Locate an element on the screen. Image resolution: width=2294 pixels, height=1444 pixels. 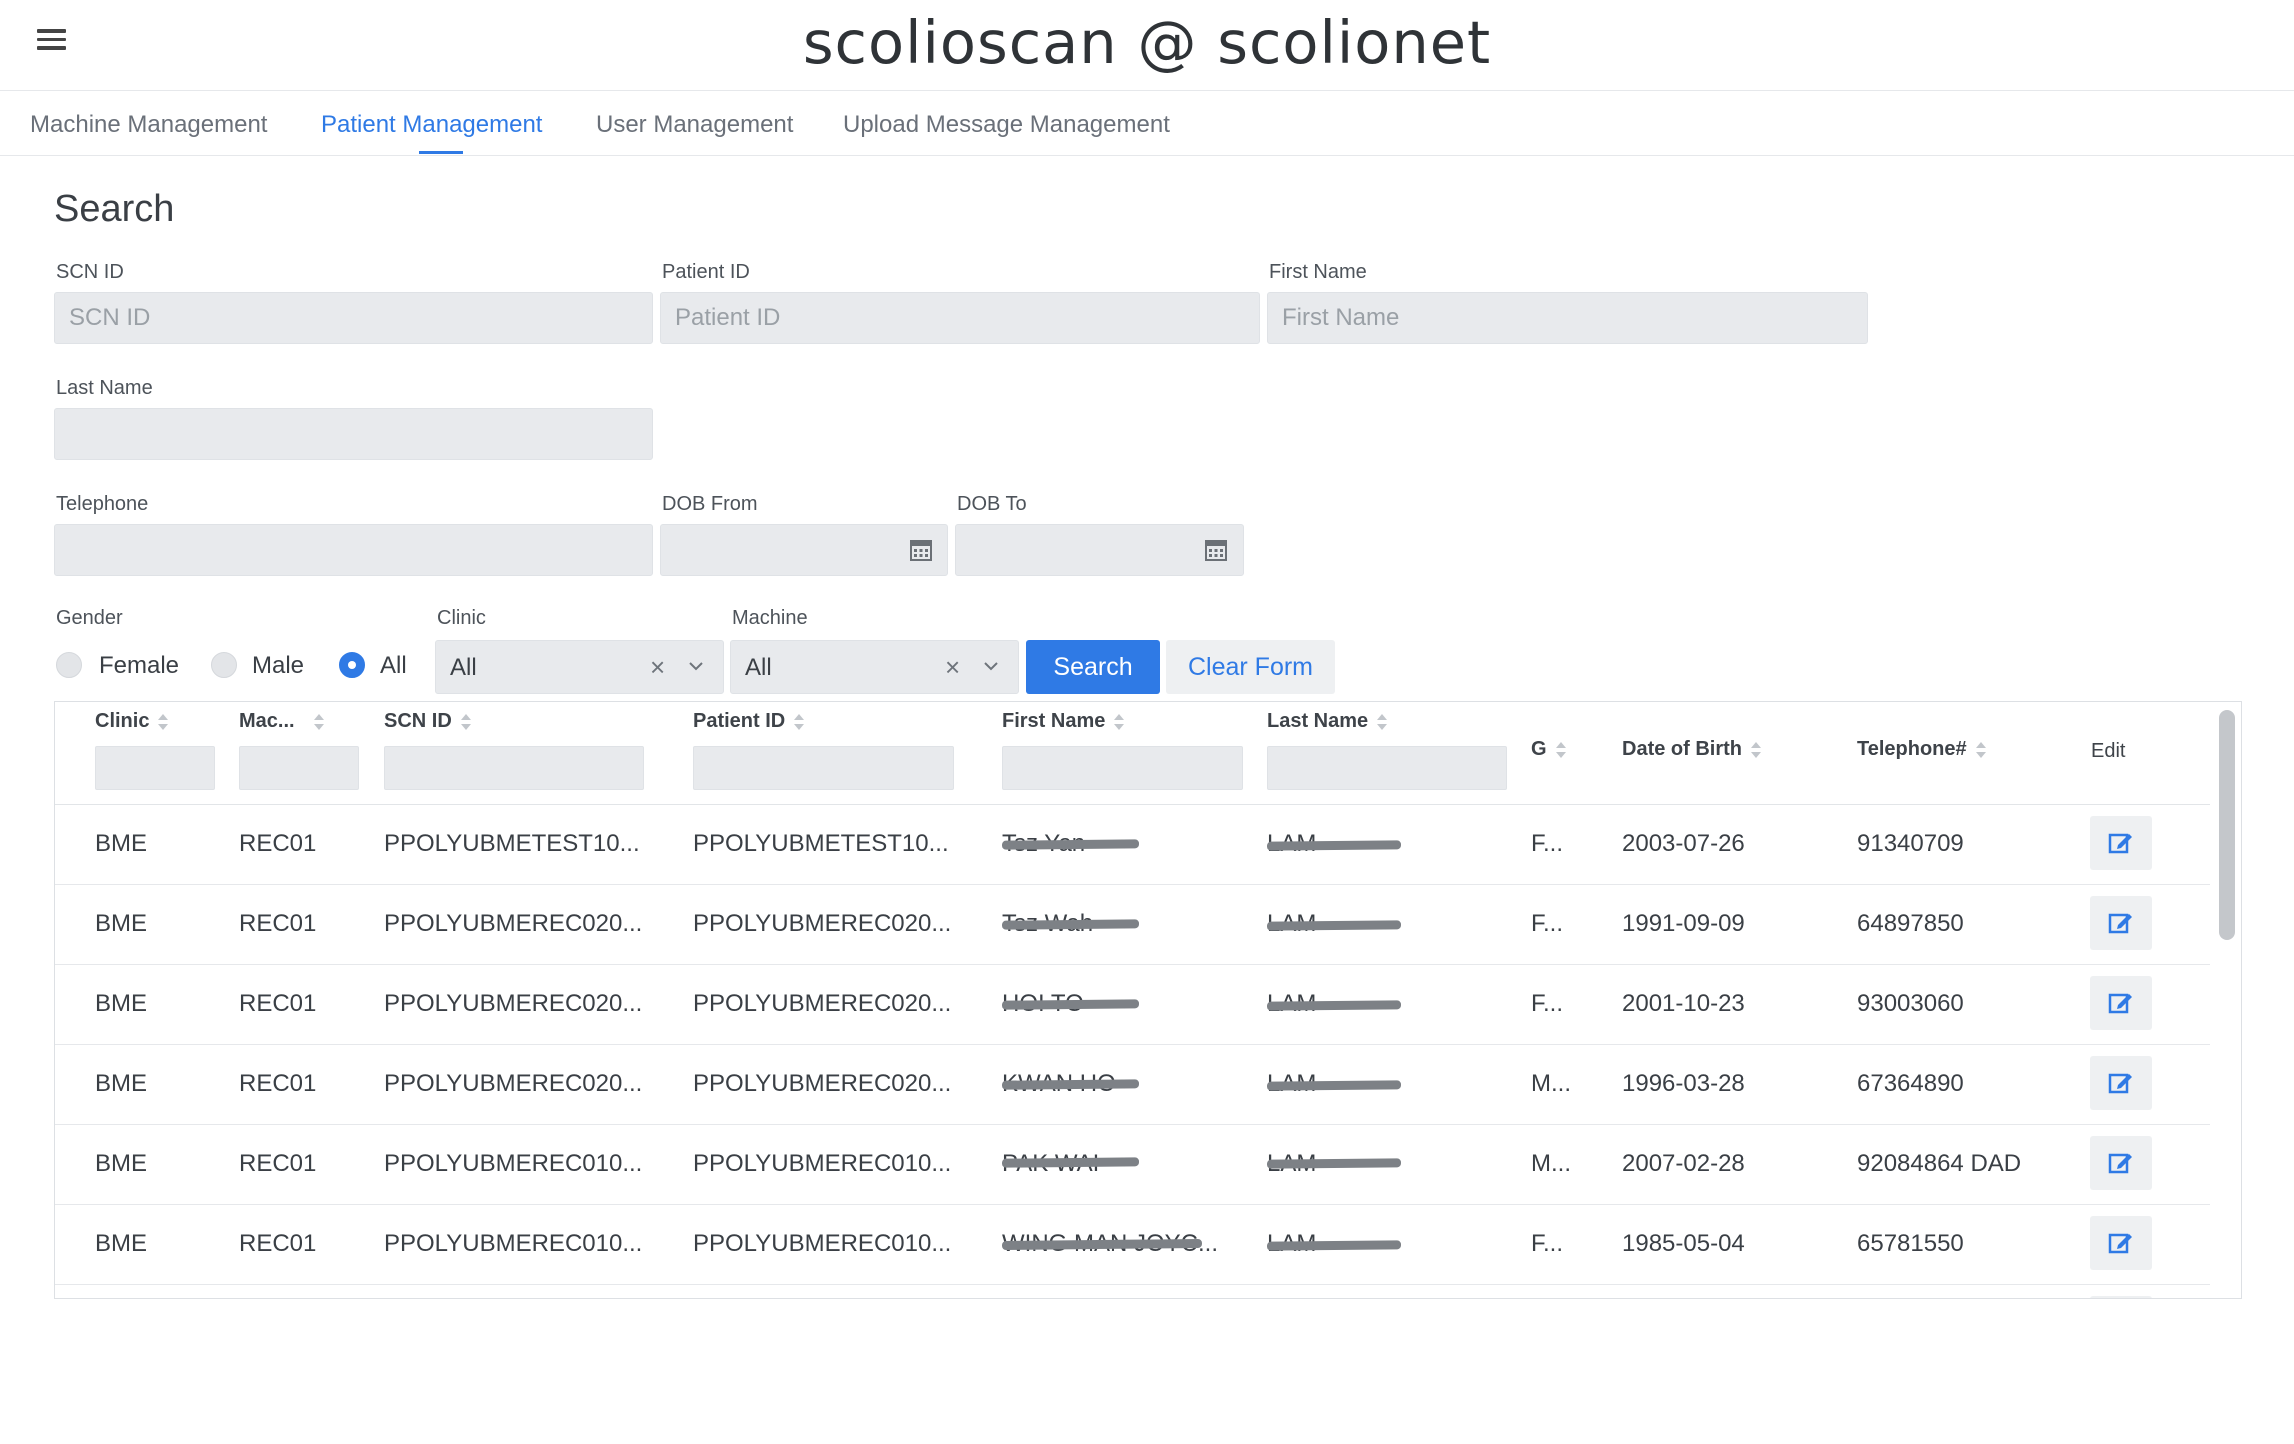
search-section-title: Search is located at coordinates (114, 209).